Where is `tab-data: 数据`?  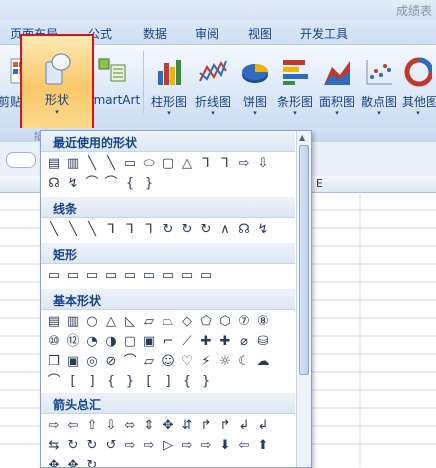 tab-data: 数据 is located at coordinates (155, 33).